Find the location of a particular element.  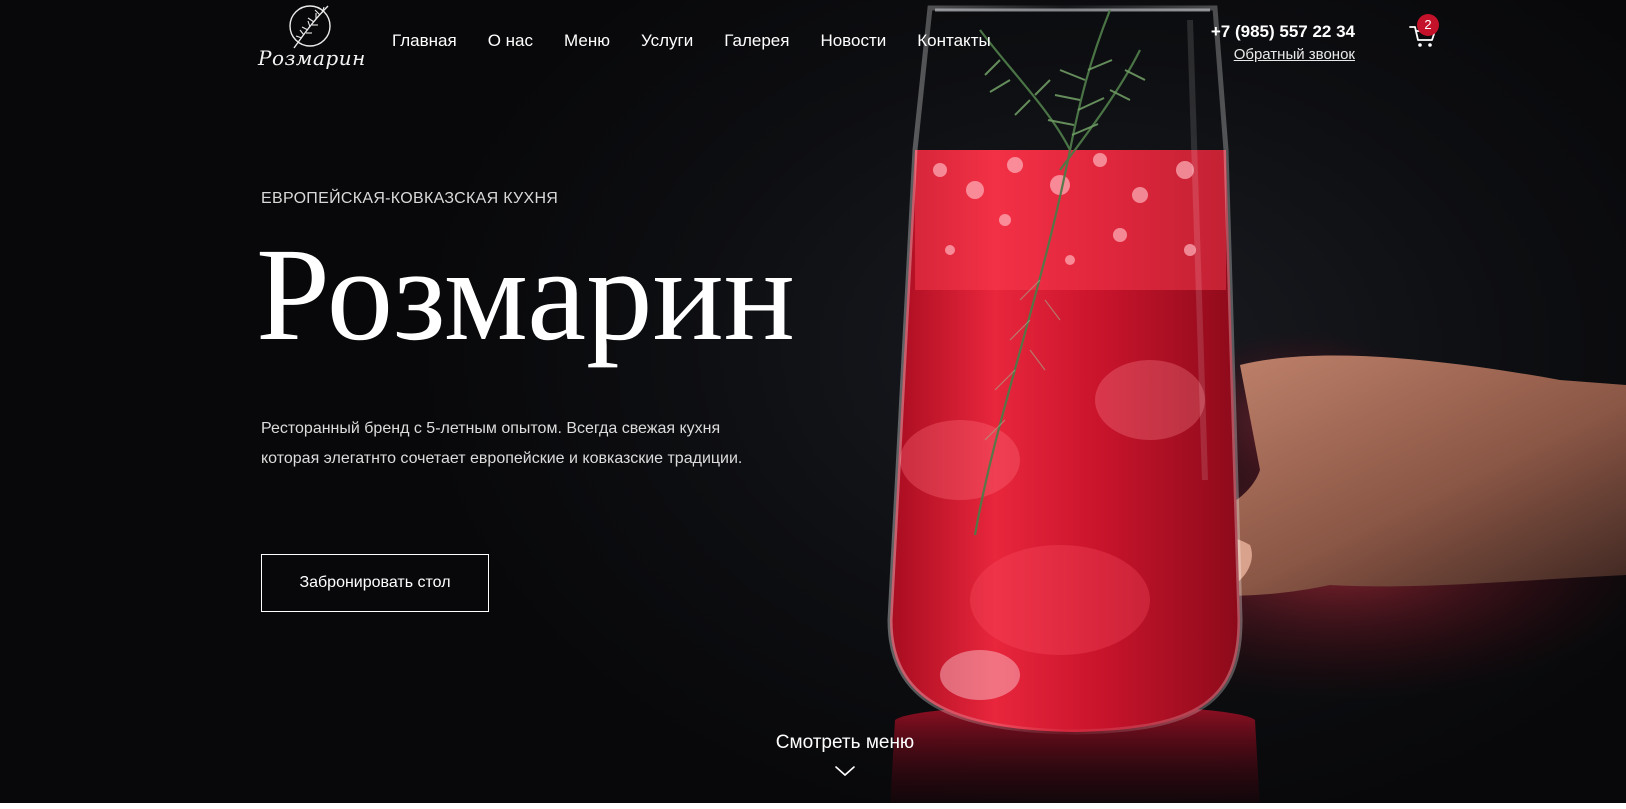

nav-item-news: Новости is located at coordinates (853, 41).